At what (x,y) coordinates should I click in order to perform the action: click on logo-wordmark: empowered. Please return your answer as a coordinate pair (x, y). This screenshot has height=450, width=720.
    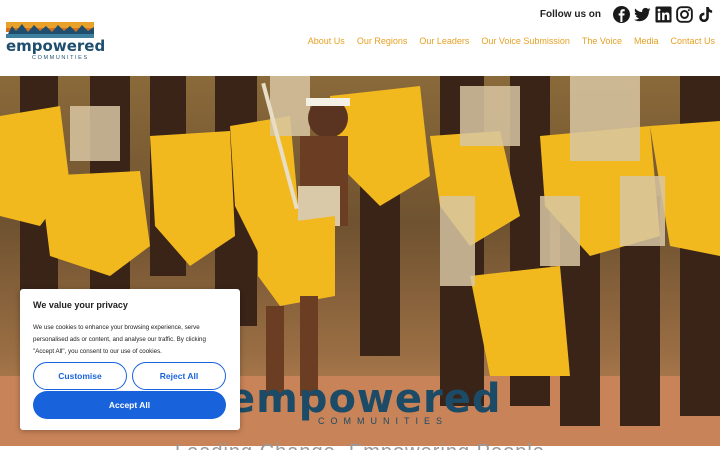
    Looking at the image, I should click on (56, 46).